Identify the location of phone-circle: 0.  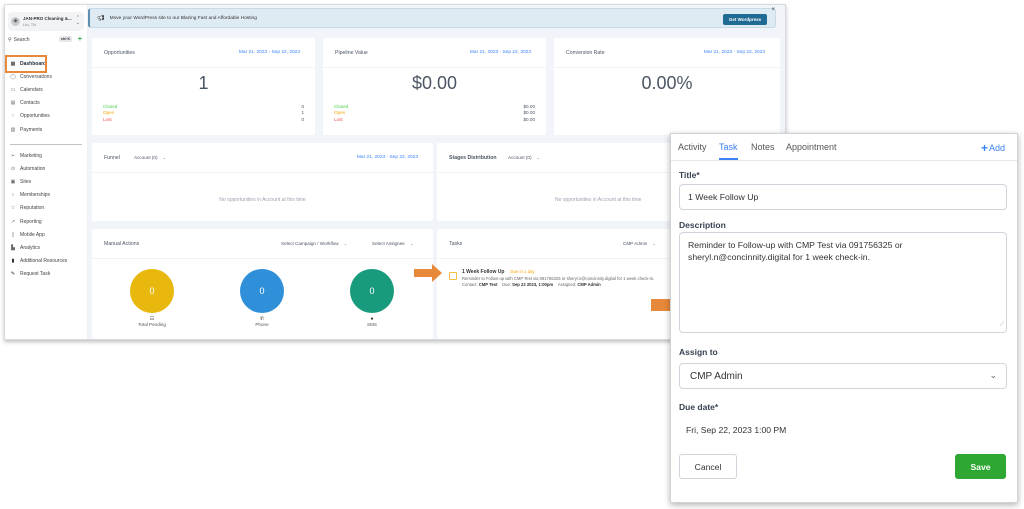
(262, 291).